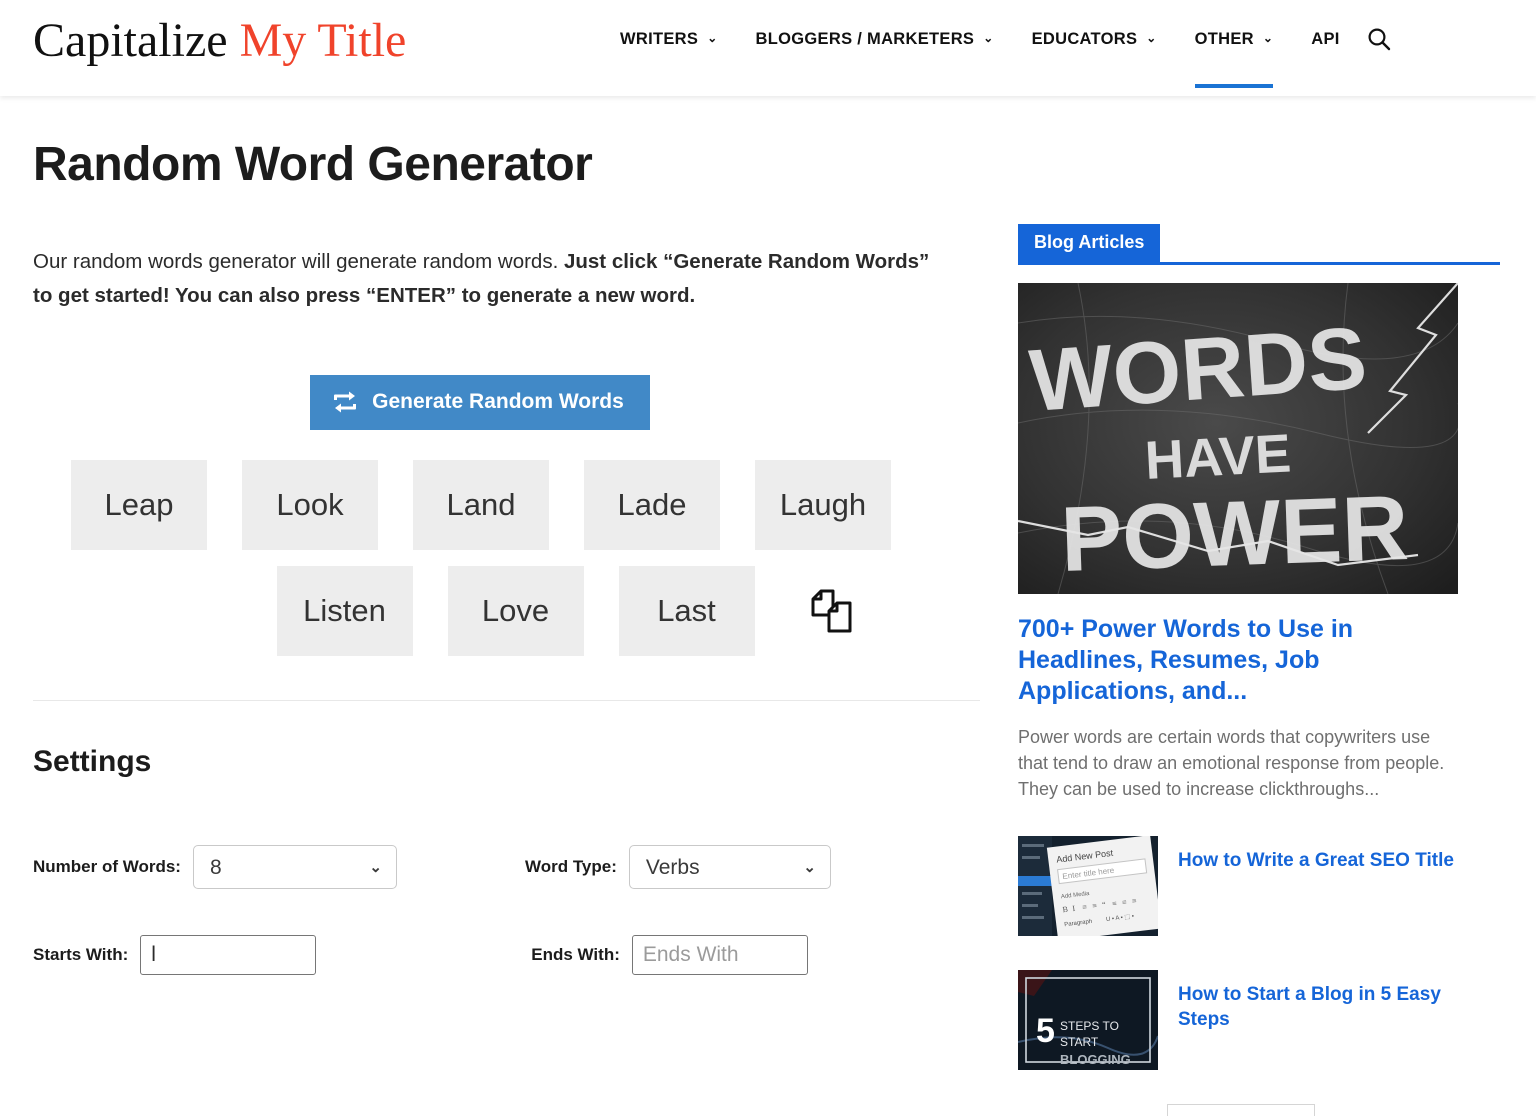 The width and height of the screenshot is (1536, 1116). Describe the element at coordinates (865, 38) in the screenshot. I see `nav-item-label: BLOGGERS / MARKETERS` at that location.